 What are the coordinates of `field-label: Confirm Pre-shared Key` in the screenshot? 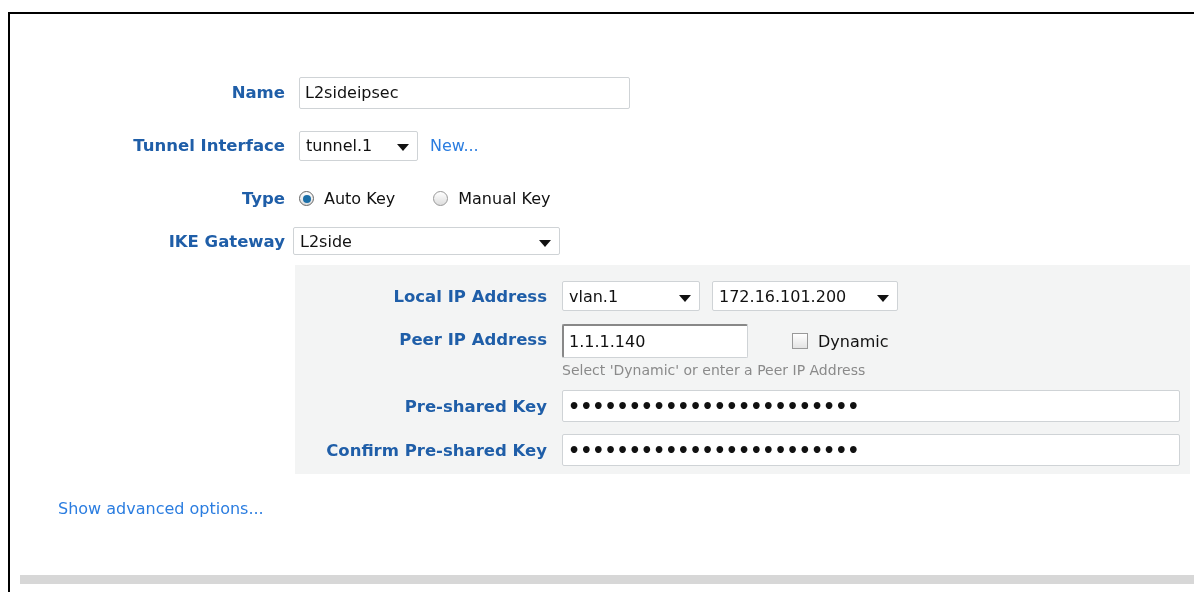 It's located at (436, 450).